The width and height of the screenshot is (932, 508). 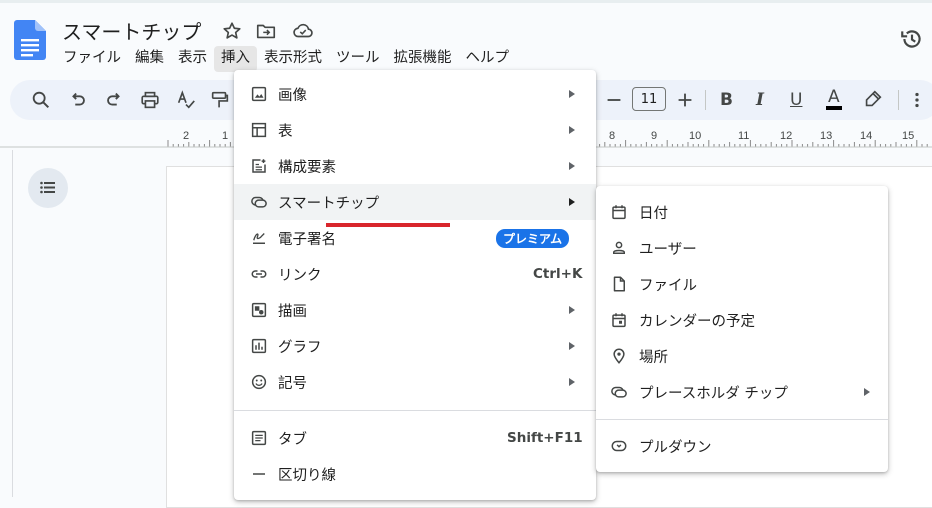 What do you see at coordinates (744, 136) in the screenshot?
I see `ruler-label: 11` at bounding box center [744, 136].